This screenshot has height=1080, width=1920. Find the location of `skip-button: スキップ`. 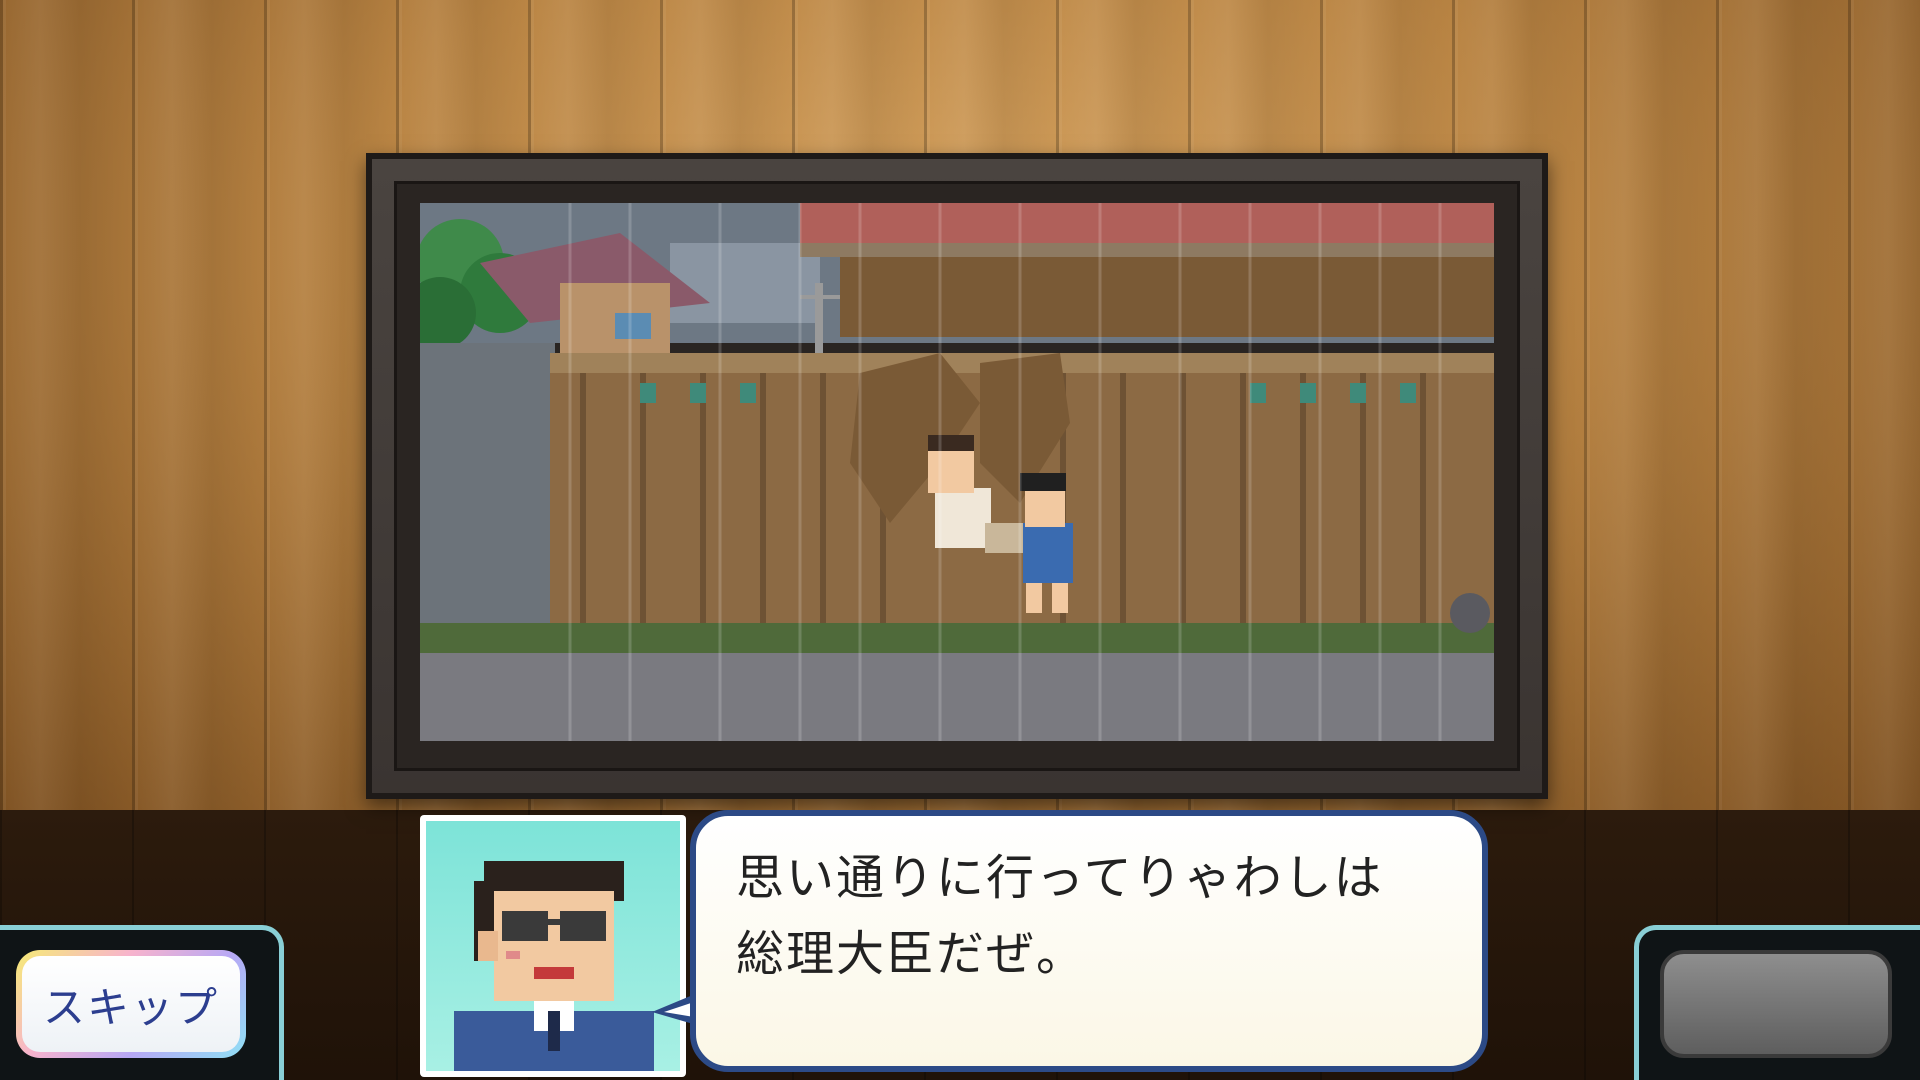

skip-button: スキップ is located at coordinates (131, 1004).